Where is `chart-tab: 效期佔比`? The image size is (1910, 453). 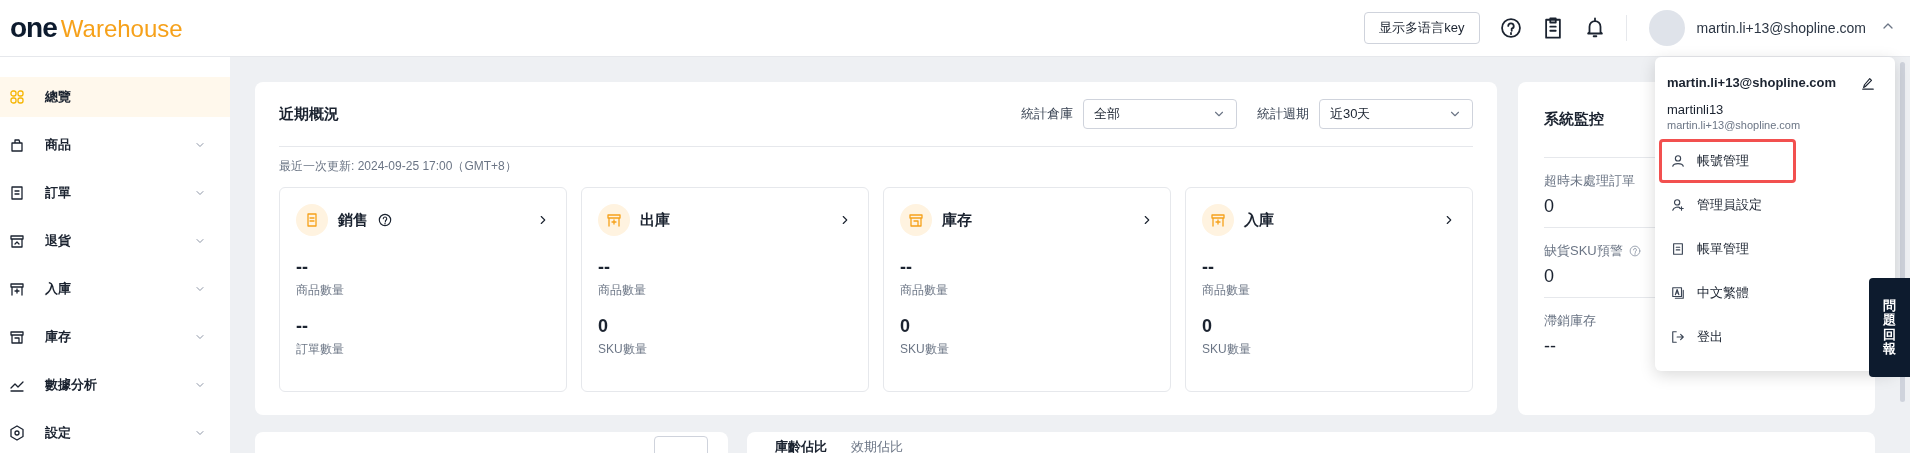 chart-tab: 效期佔比 is located at coordinates (877, 444).